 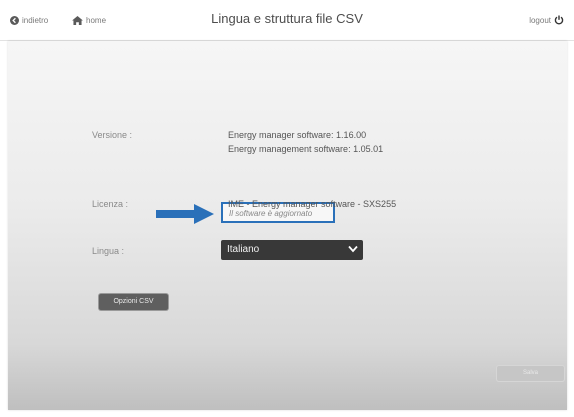 What do you see at coordinates (292, 250) in the screenshot?
I see `language-select: Italiano` at bounding box center [292, 250].